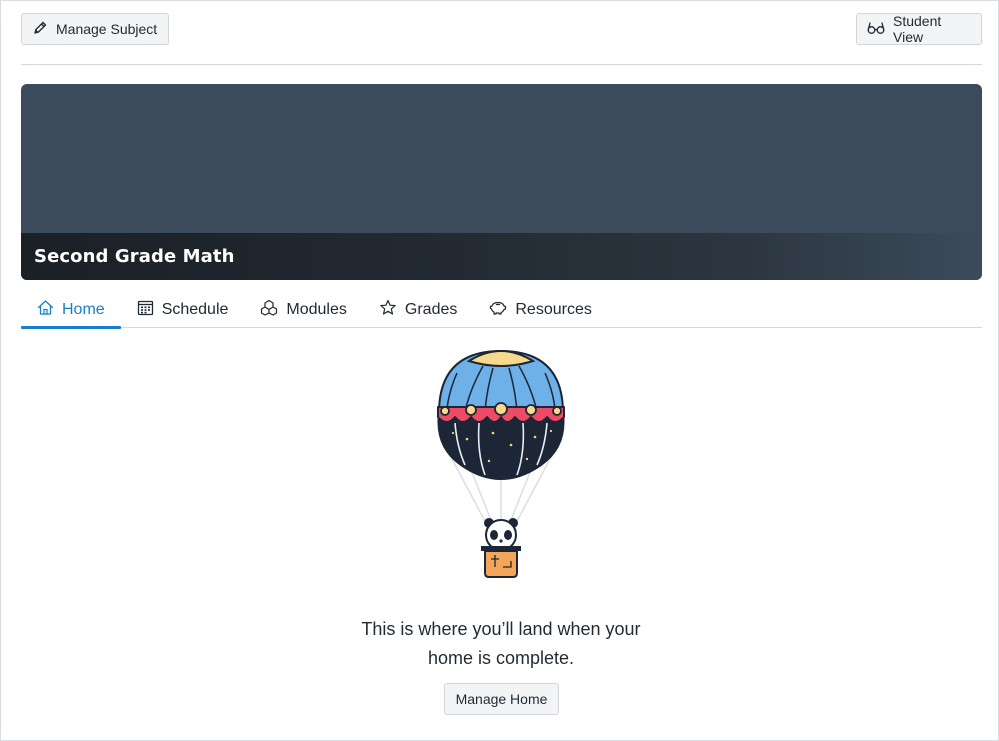  What do you see at coordinates (501, 256) in the screenshot?
I see `banner-title-strip: Second Grade Math` at bounding box center [501, 256].